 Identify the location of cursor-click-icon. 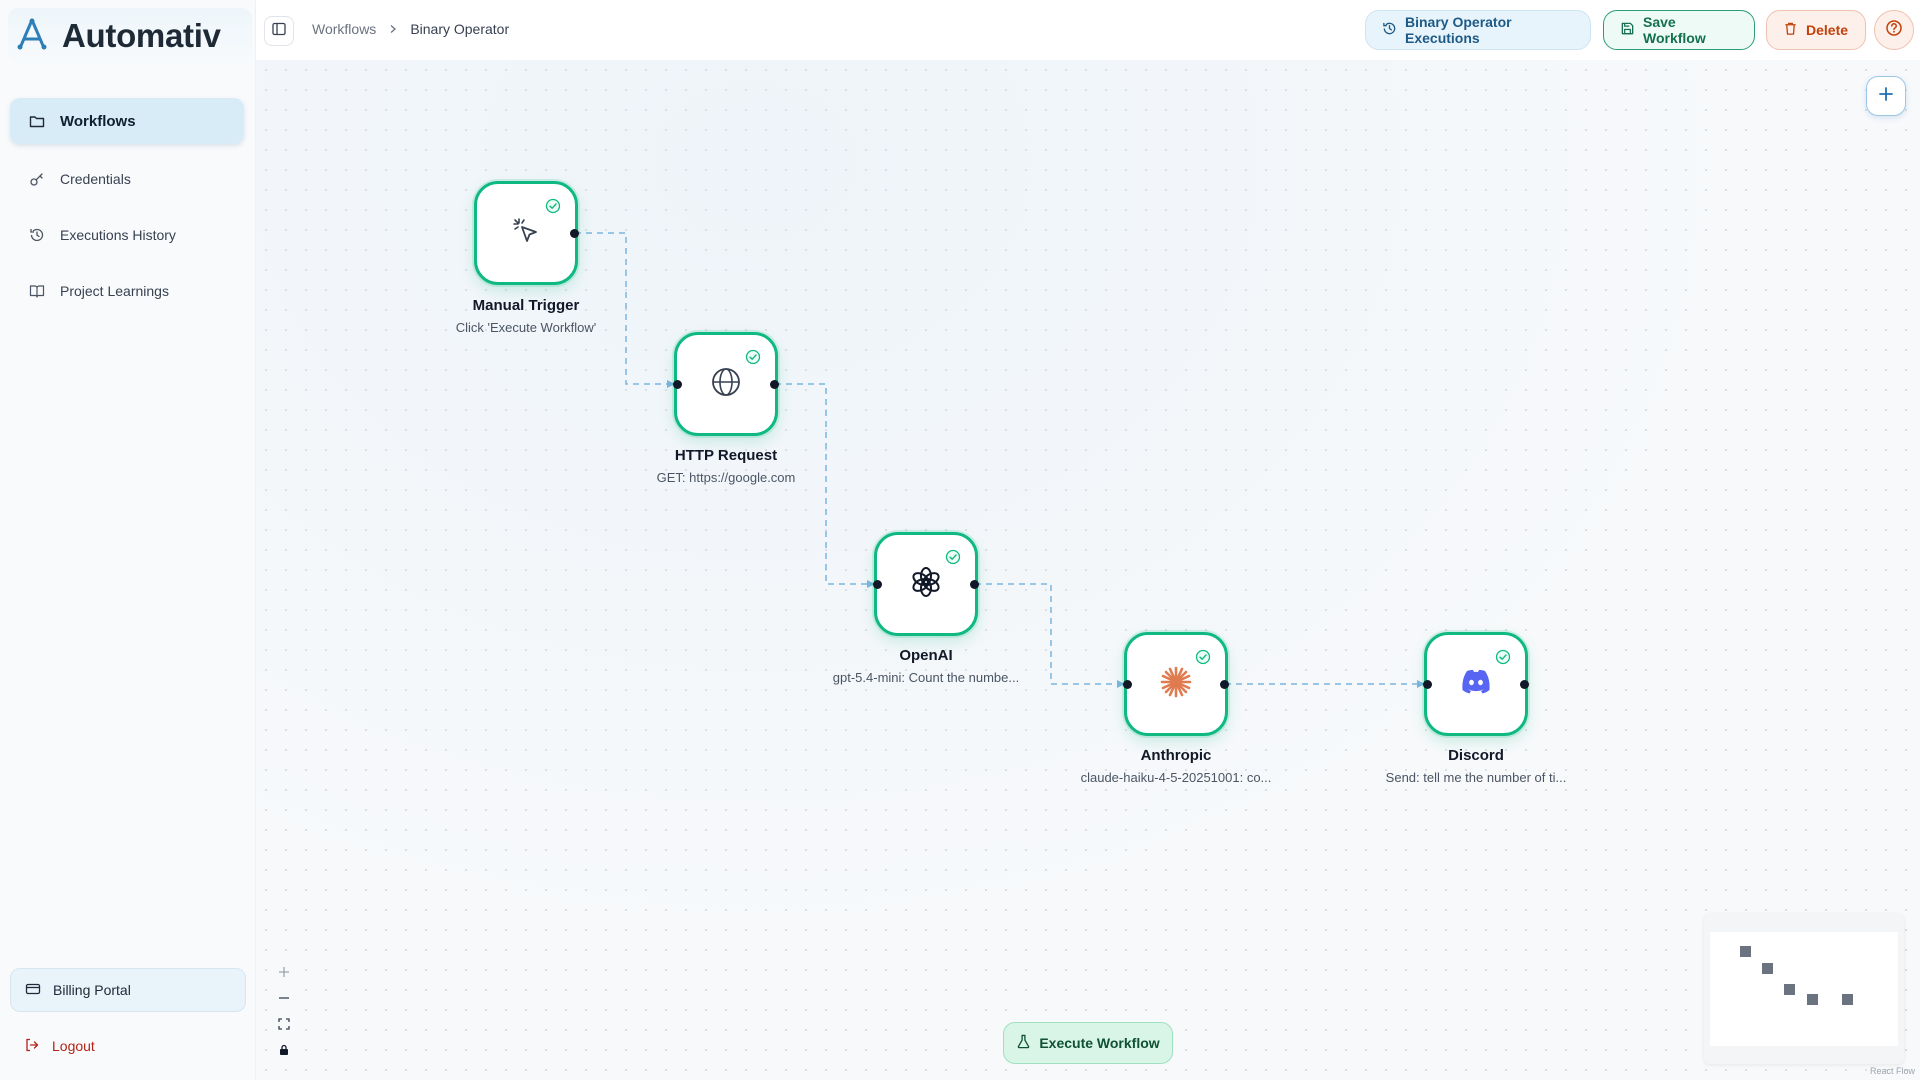
(526, 233).